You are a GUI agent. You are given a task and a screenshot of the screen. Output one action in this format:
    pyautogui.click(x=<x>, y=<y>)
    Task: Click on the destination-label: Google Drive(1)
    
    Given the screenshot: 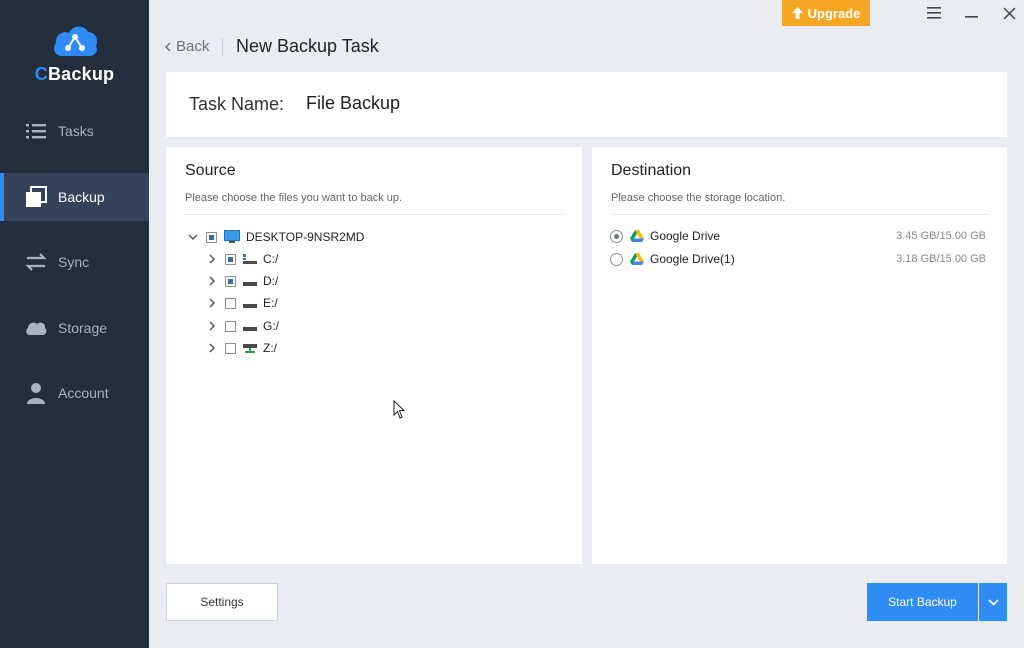 What is the action you would take?
    pyautogui.click(x=692, y=259)
    